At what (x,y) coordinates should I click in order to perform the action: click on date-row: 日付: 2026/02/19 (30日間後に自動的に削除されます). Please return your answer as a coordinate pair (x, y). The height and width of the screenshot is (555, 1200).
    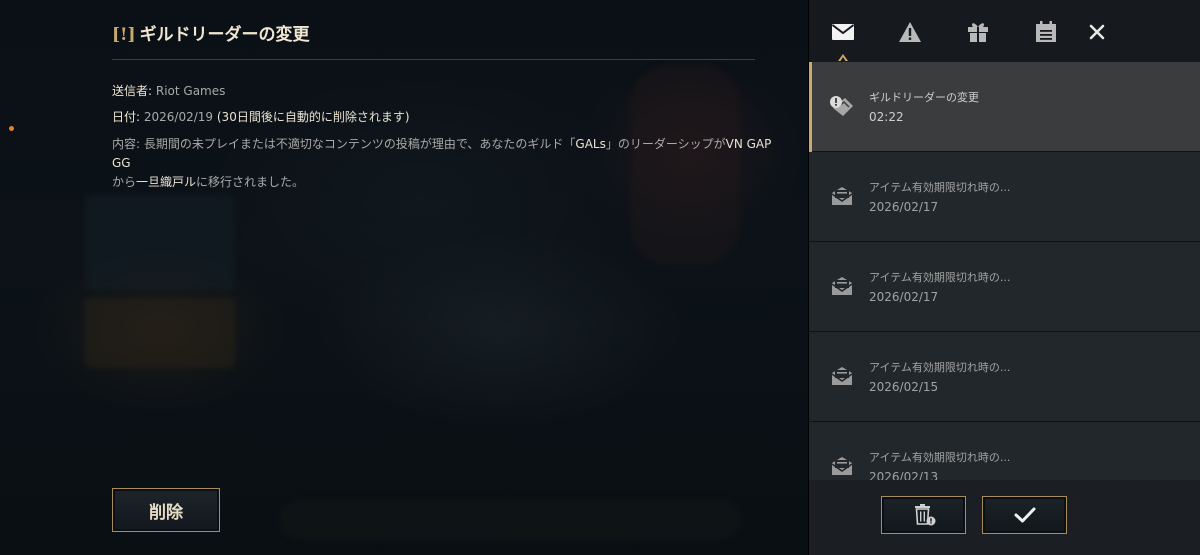
    Looking at the image, I should click on (261, 117).